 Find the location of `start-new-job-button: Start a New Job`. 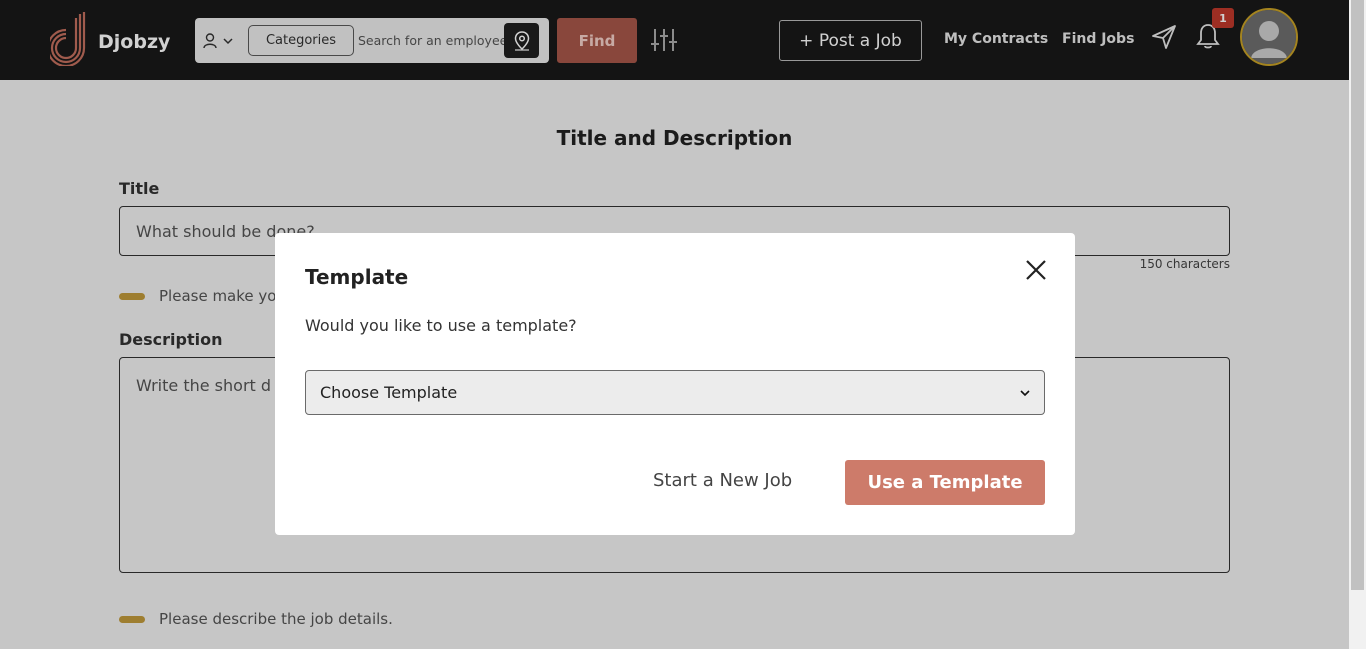

start-new-job-button: Start a New Job is located at coordinates (722, 480).